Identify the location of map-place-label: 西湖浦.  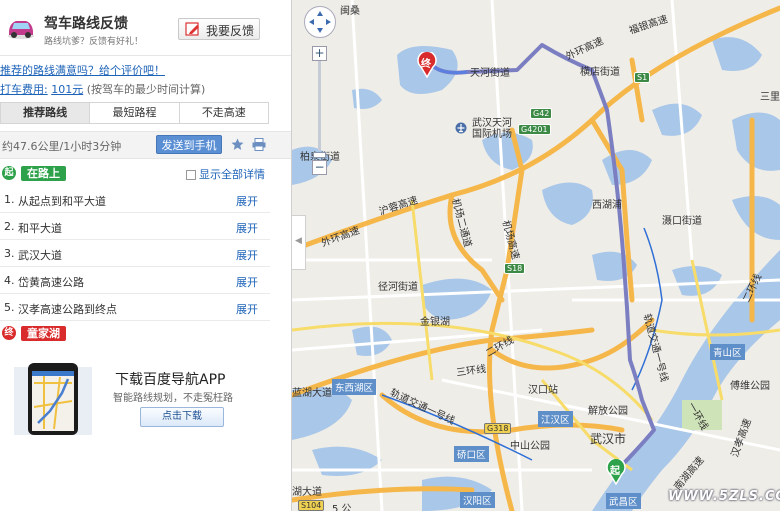
(607, 205).